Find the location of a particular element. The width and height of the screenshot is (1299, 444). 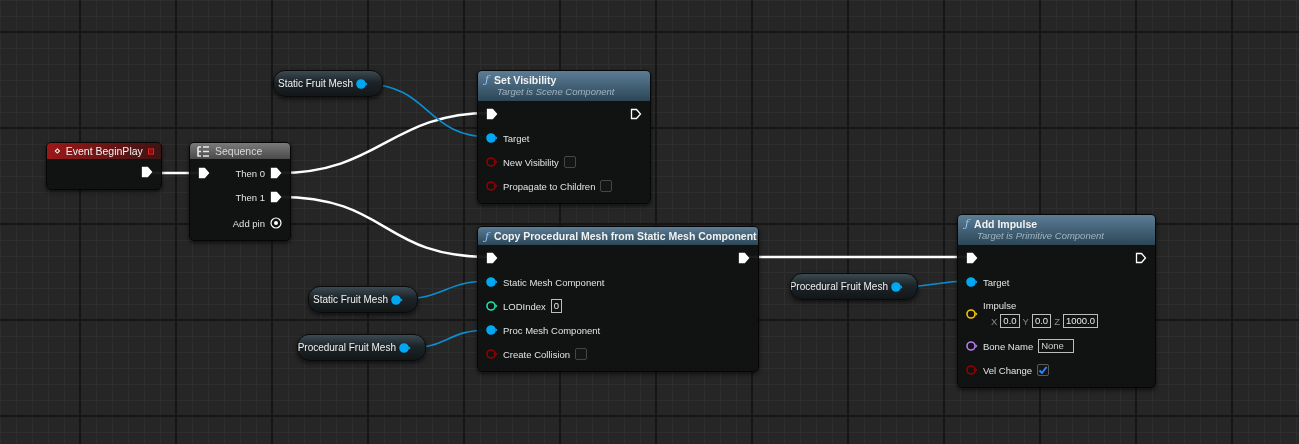

pin-label: Bone Name is located at coordinates (1008, 346).